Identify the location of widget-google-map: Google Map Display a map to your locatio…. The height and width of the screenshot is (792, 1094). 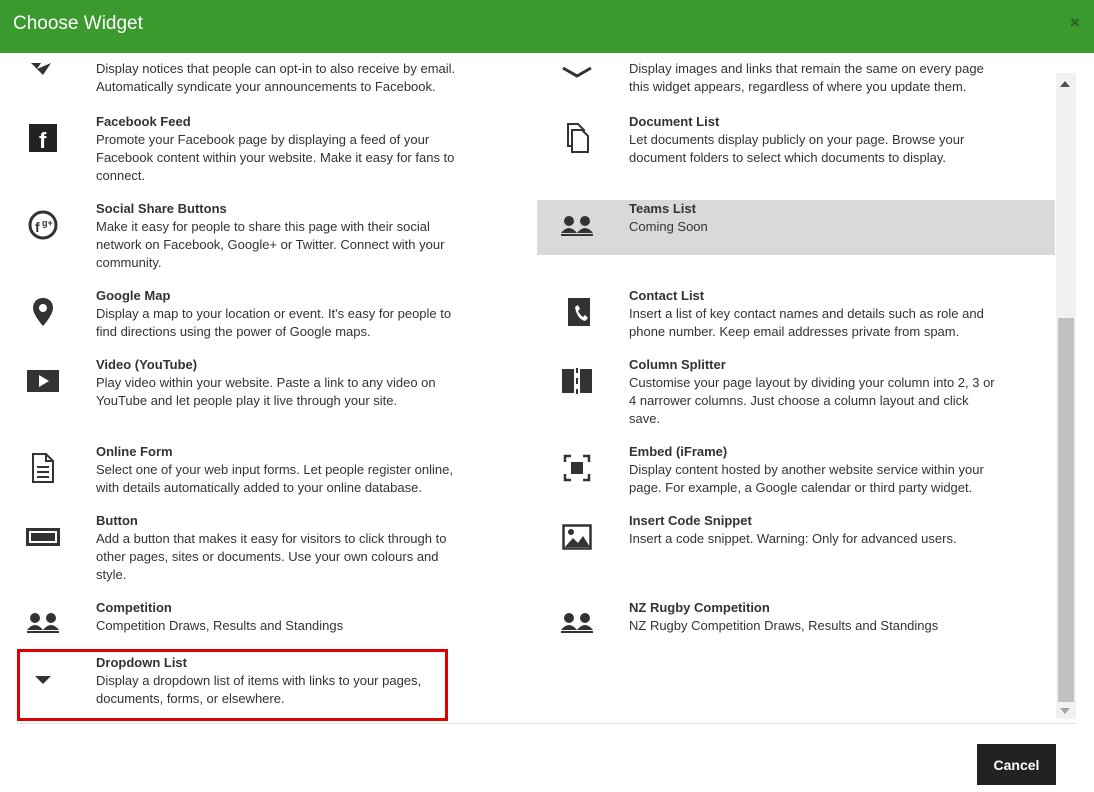
(276, 317).